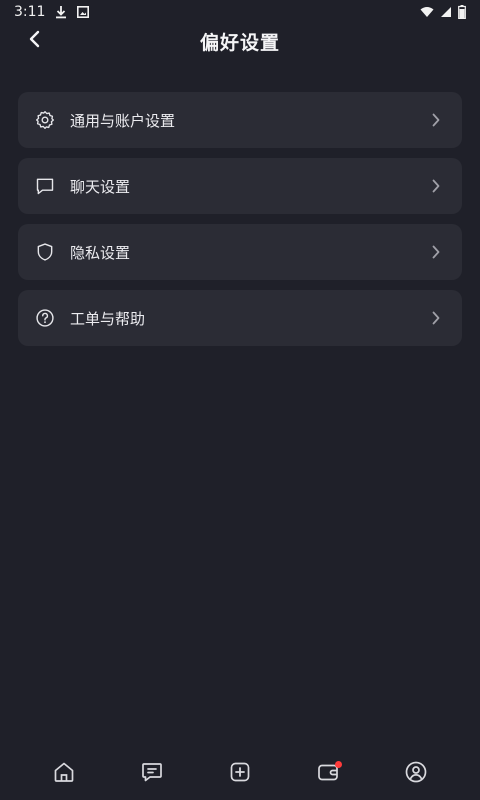 This screenshot has height=800, width=480. What do you see at coordinates (45, 318) in the screenshot?
I see `help-icon` at bounding box center [45, 318].